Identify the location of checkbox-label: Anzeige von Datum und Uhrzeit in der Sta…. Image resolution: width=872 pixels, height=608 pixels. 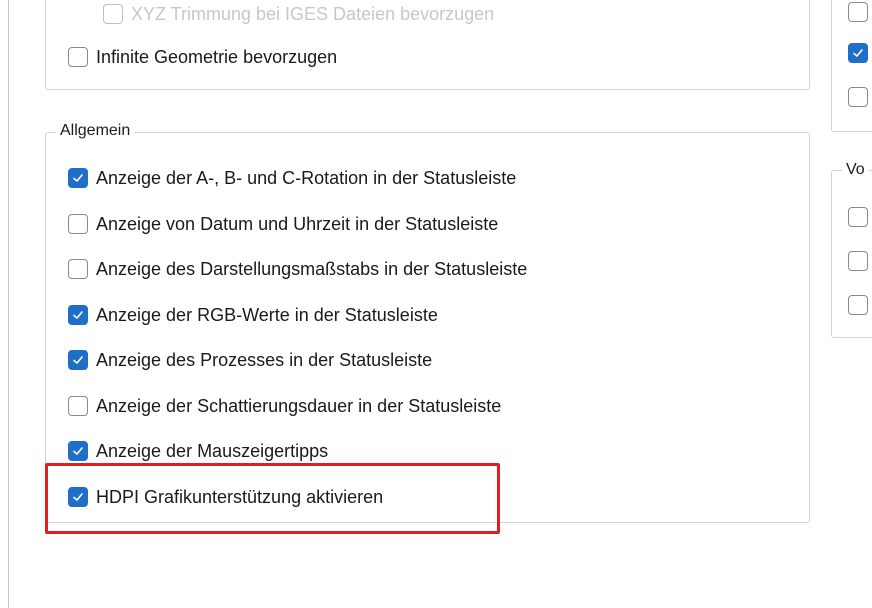
(297, 224).